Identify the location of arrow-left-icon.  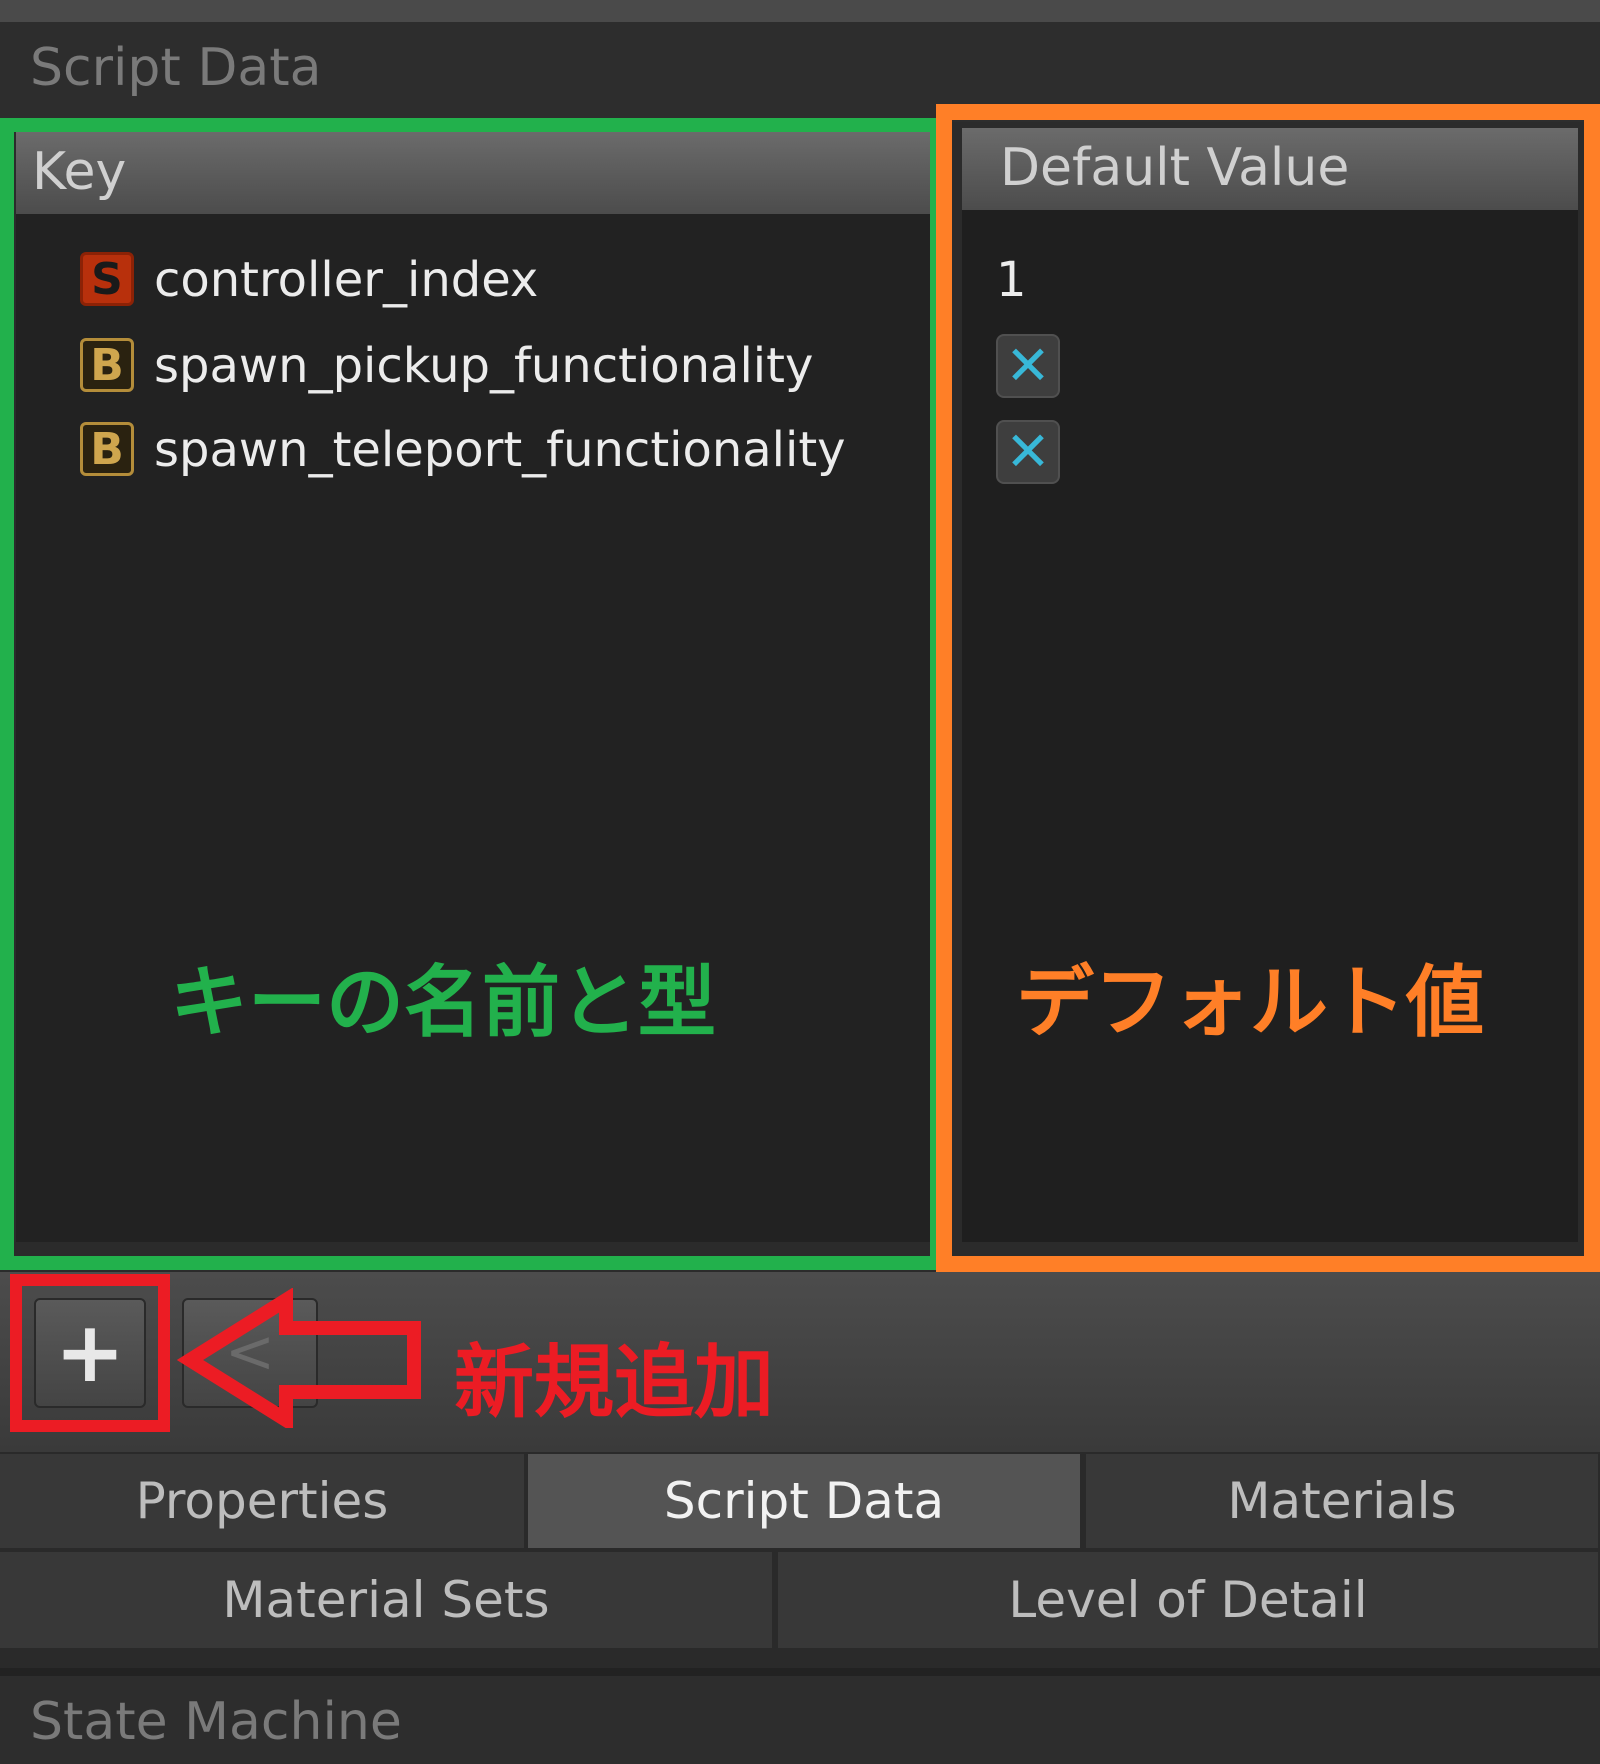
(298, 1358).